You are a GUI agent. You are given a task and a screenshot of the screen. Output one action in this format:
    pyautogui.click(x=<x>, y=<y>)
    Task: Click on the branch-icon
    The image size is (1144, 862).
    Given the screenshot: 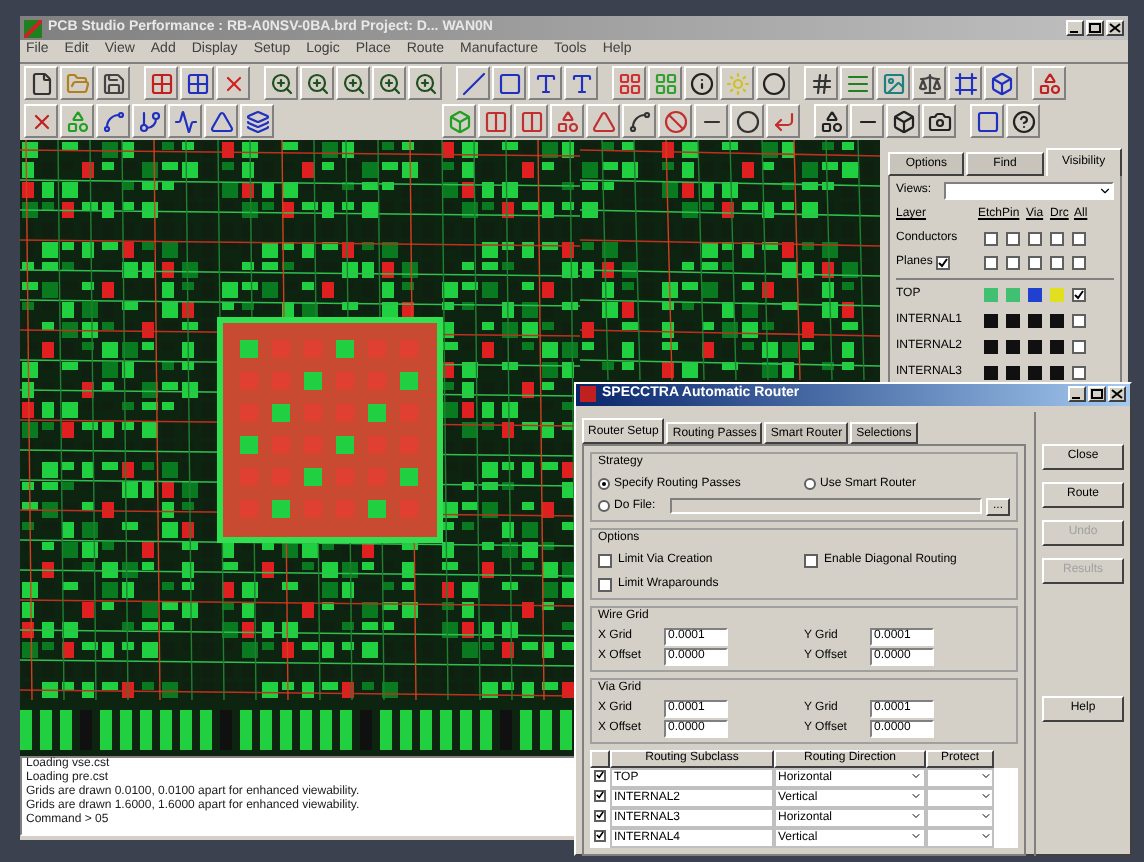 What is the action you would take?
    pyautogui.click(x=149, y=121)
    